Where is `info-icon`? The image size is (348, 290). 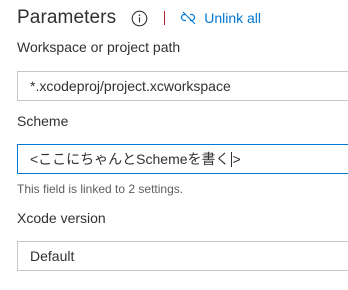
info-icon is located at coordinates (139, 18).